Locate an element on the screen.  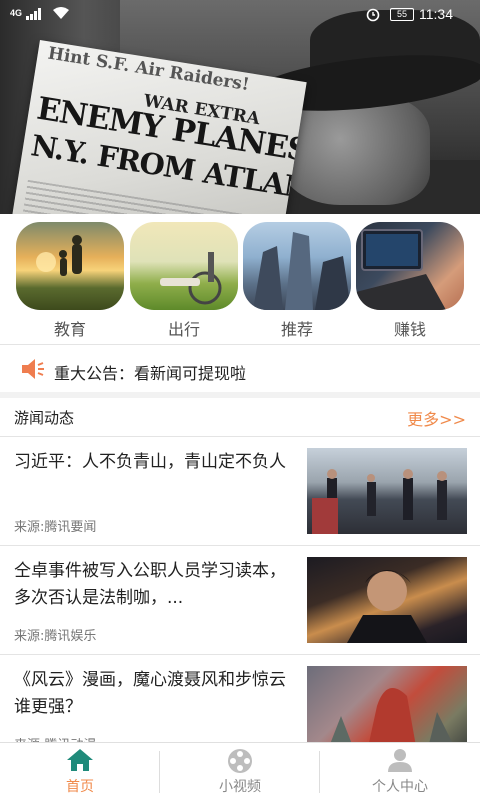
bottom-tab-bar: 首页 小视频 个人中心 is located at coordinates (240, 771).